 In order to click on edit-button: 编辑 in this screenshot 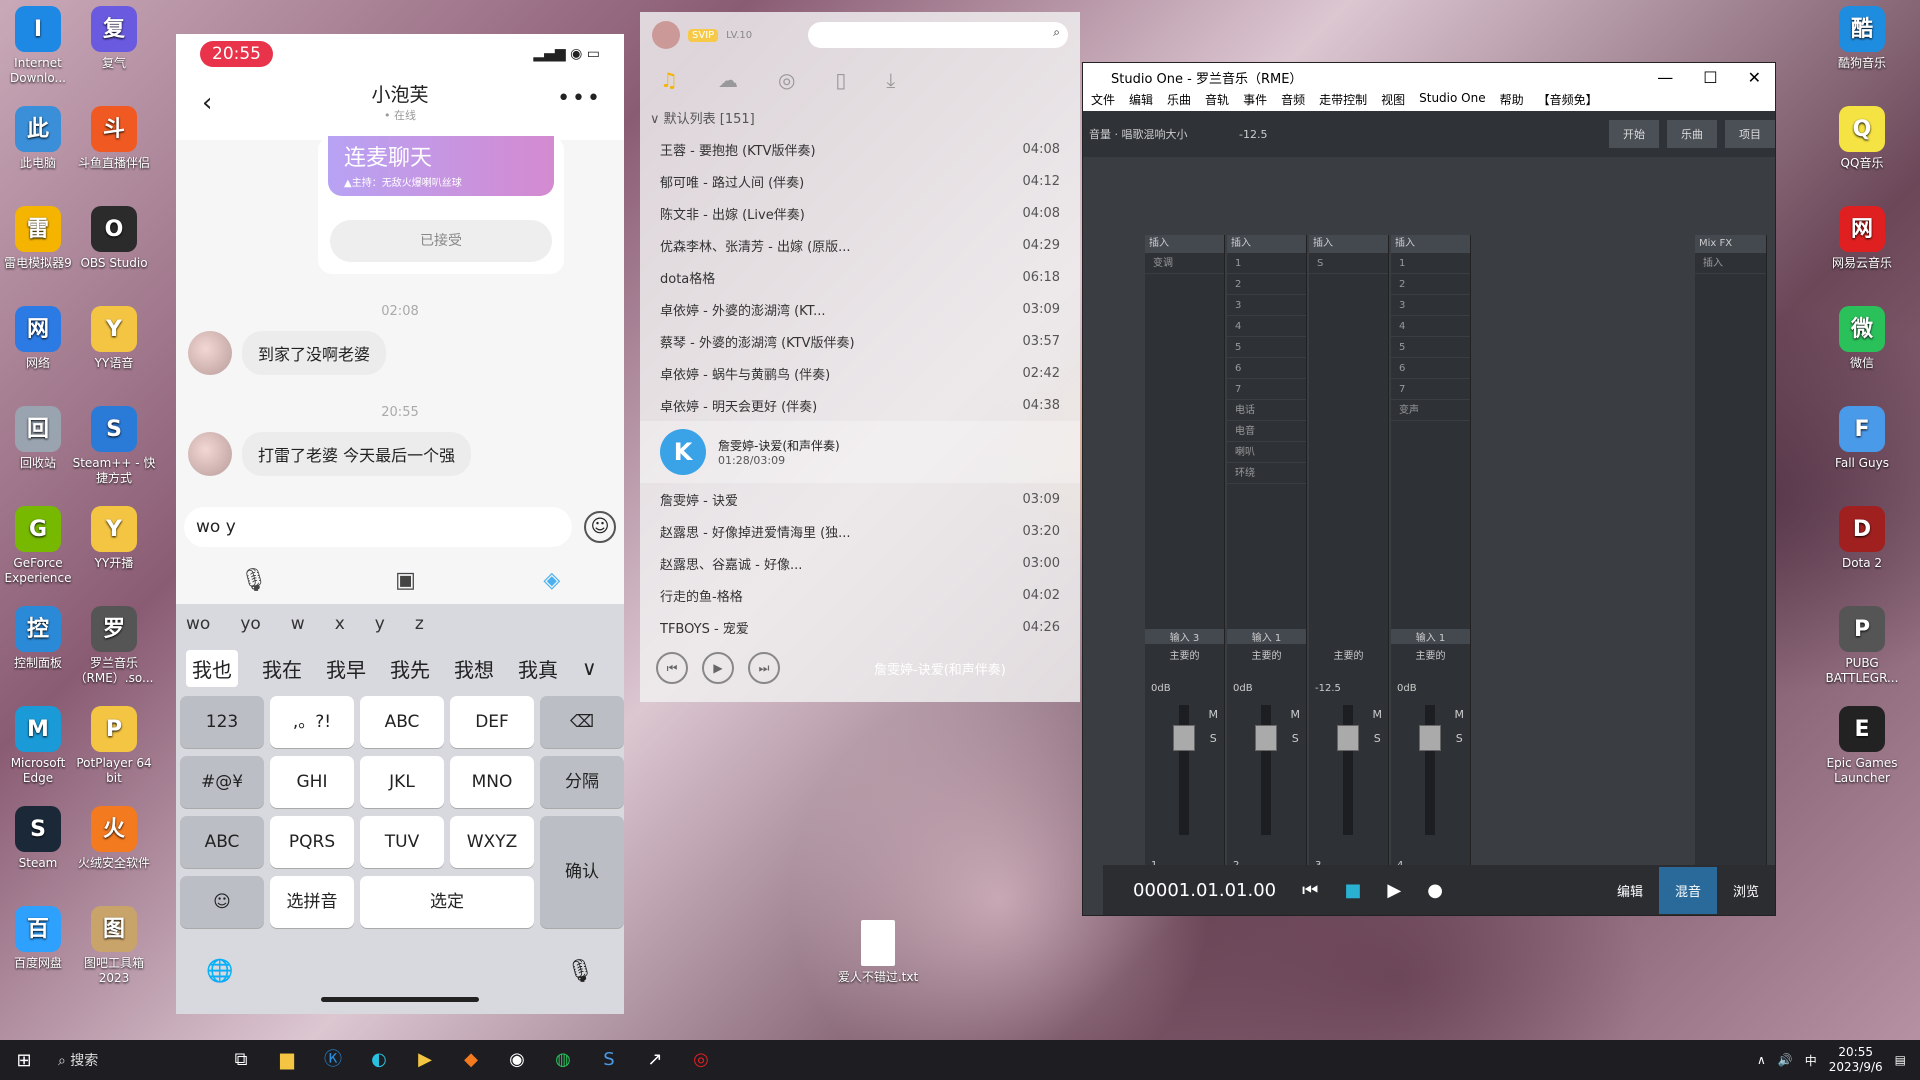, I will do `click(1630, 890)`.